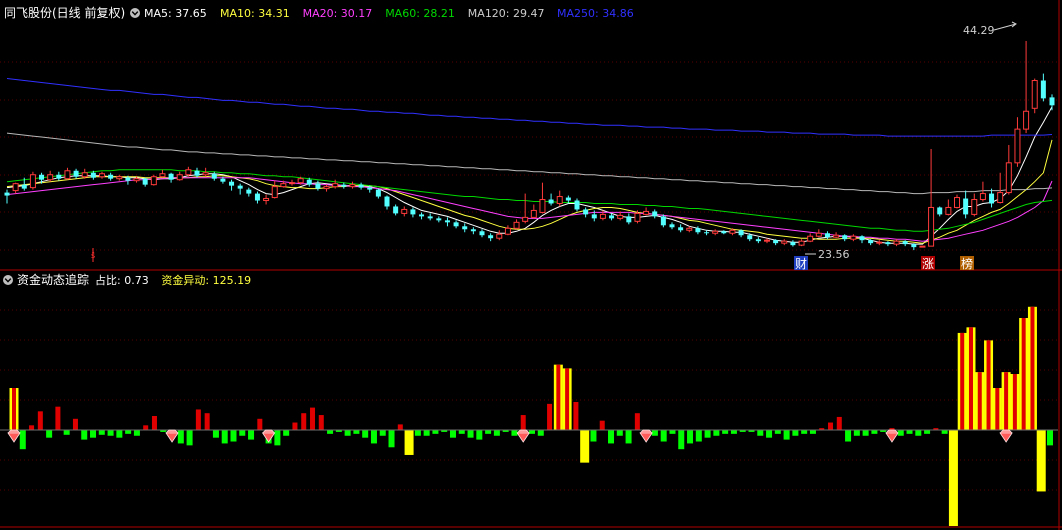 Image resolution: width=1062 pixels, height=530 pixels. I want to click on ma-legend-item: MA20: 30.17, so click(338, 13).